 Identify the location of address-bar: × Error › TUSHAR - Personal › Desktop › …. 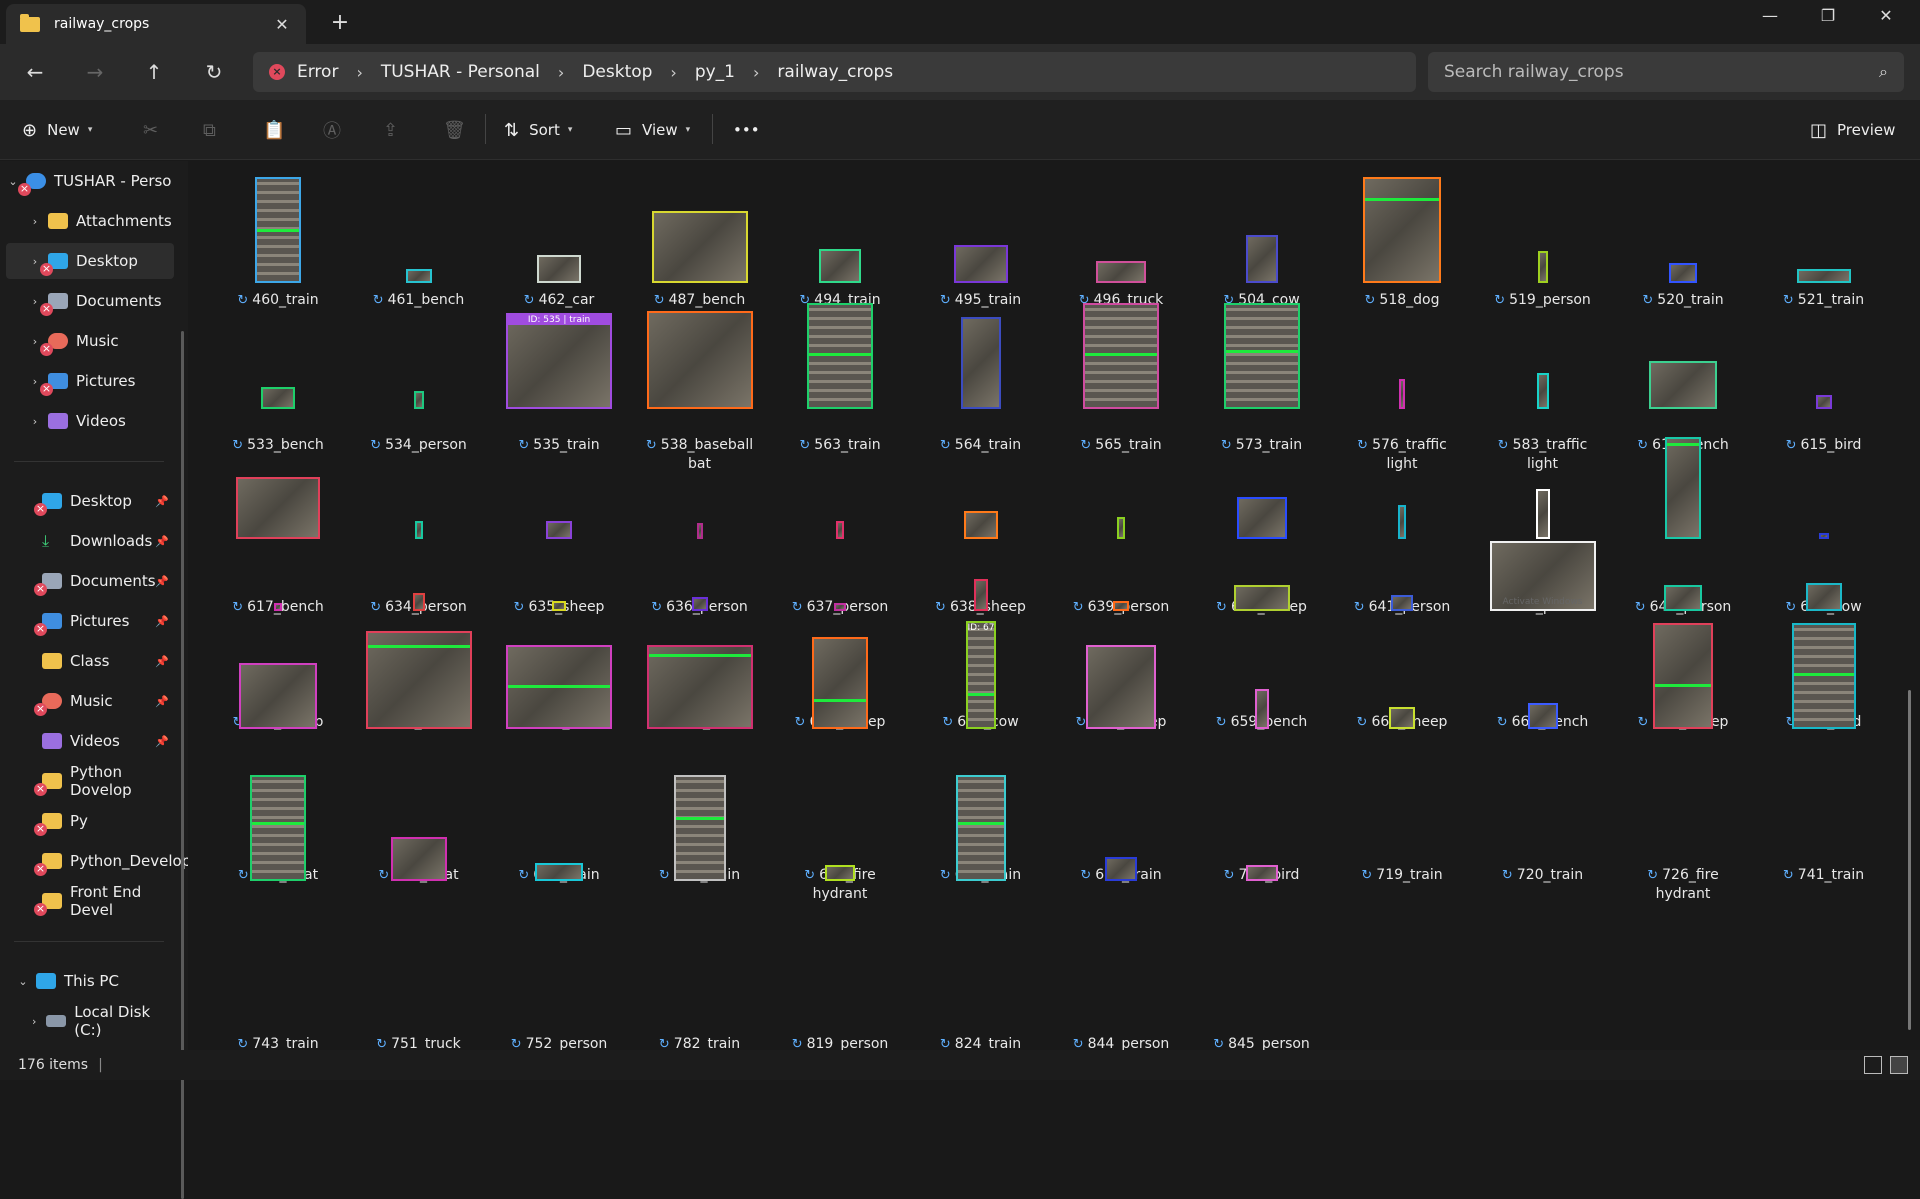
(834, 72).